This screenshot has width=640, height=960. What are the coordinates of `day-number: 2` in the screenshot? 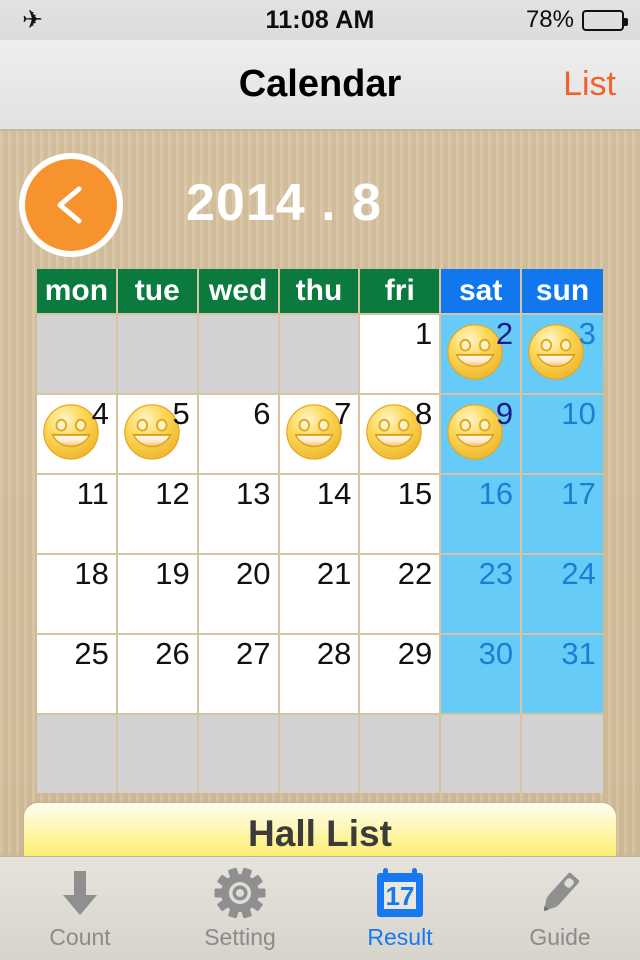 It's located at (504, 333).